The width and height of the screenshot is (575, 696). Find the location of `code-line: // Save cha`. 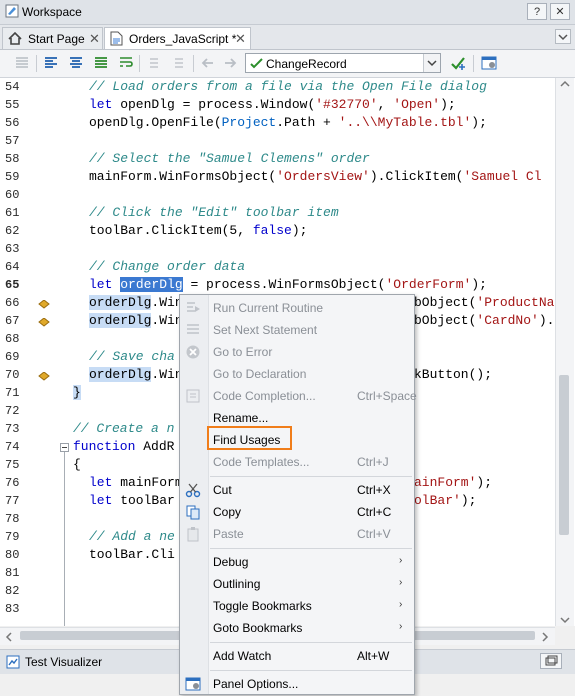

code-line: // Save cha is located at coordinates (132, 356).